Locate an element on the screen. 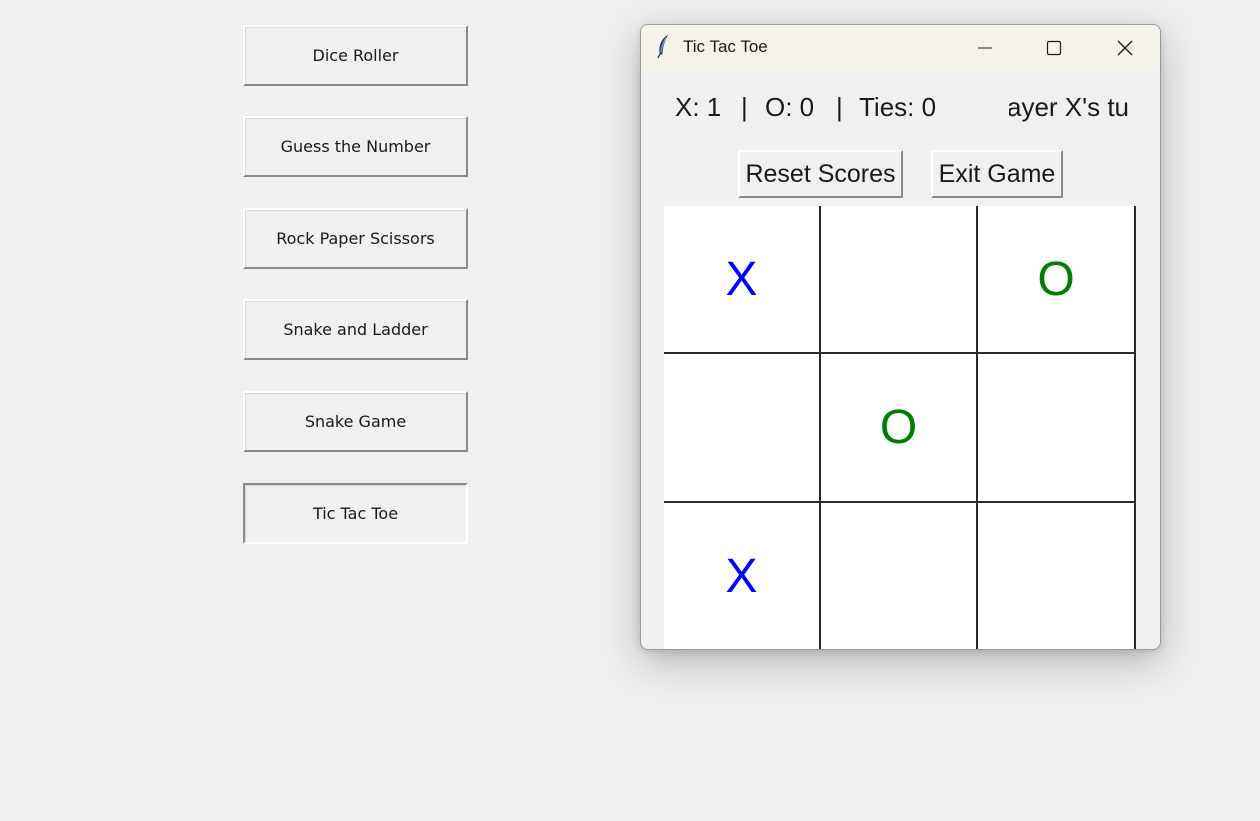 The image size is (1260, 821). maximize-icon is located at coordinates (1054, 48).